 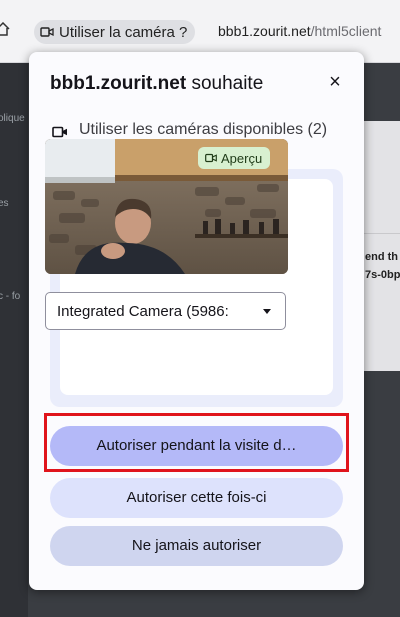 What do you see at coordinates (12, 118) in the screenshot?
I see `background-text: olique` at bounding box center [12, 118].